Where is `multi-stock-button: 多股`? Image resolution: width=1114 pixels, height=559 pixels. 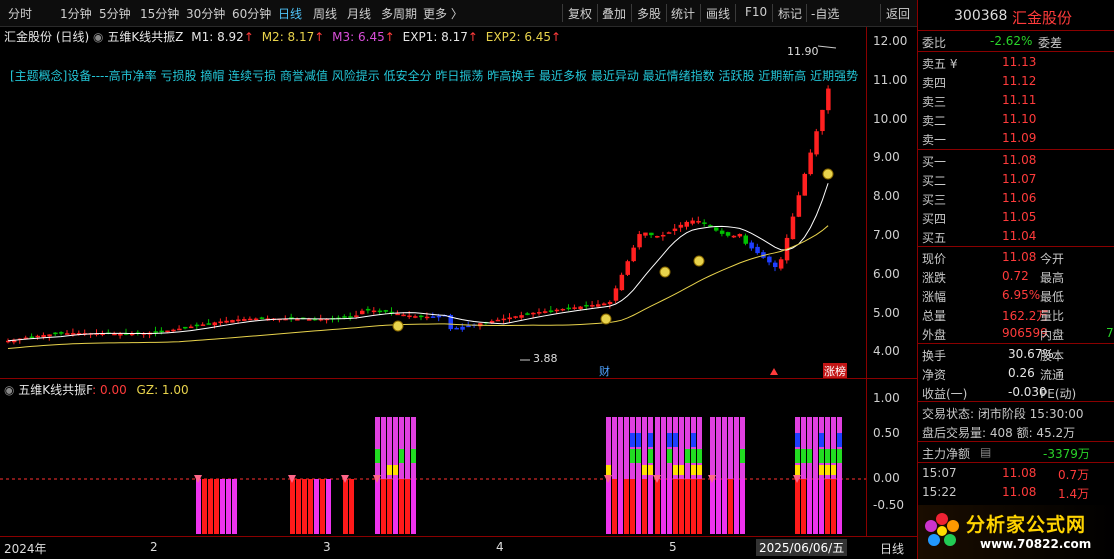 multi-stock-button: 多股 is located at coordinates (649, 13).